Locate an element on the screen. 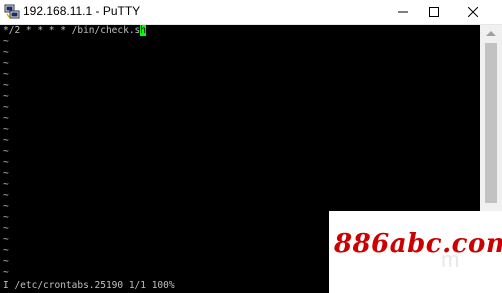  scroll-up-icon is located at coordinates (491, 33).